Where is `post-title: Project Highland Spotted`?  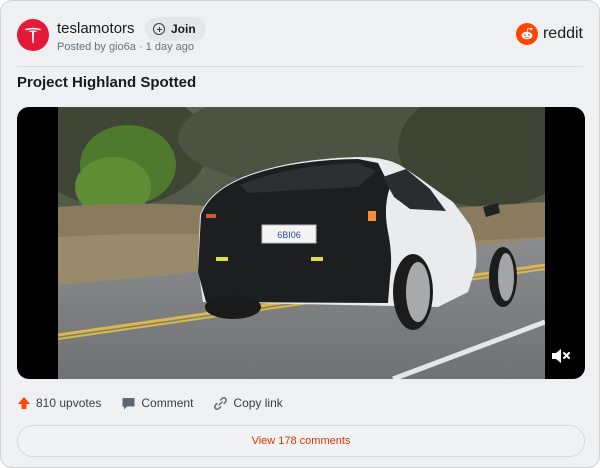 post-title: Project Highland Spotted is located at coordinates (106, 82).